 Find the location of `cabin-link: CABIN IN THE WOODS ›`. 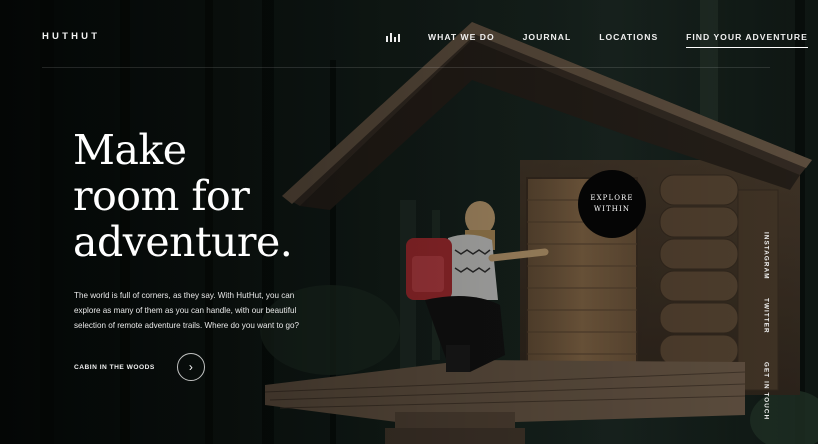

cabin-link: CABIN IN THE WOODS › is located at coordinates (139, 367).